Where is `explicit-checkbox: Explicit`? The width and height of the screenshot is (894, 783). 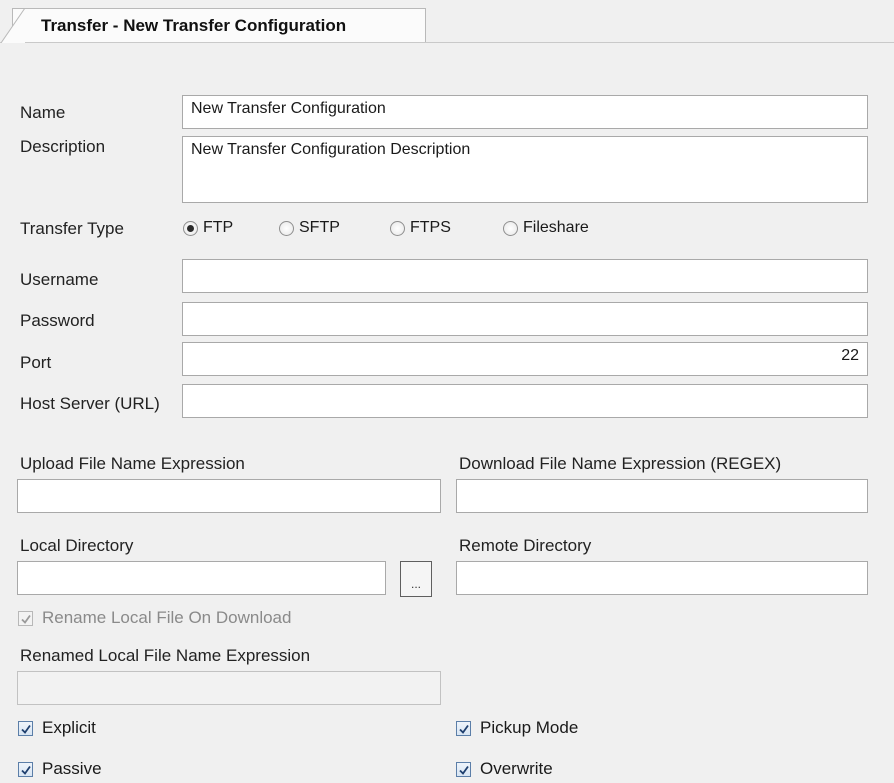 explicit-checkbox: Explicit is located at coordinates (57, 728).